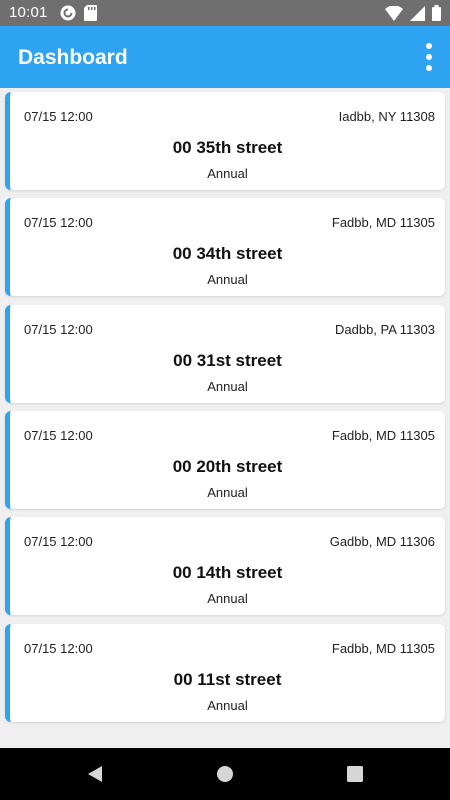 The image size is (450, 800). Describe the element at coordinates (355, 774) in the screenshot. I see `recents-icon` at that location.